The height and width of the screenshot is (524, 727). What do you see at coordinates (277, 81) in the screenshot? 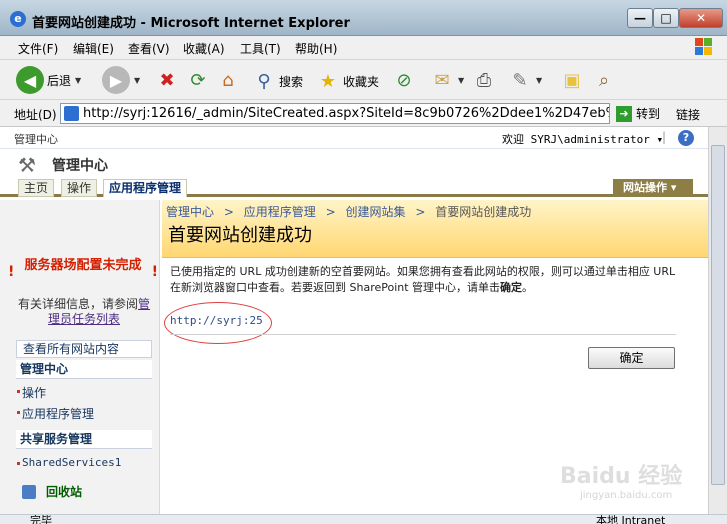
I see `search-button: ⚲ 搜索` at bounding box center [277, 81].